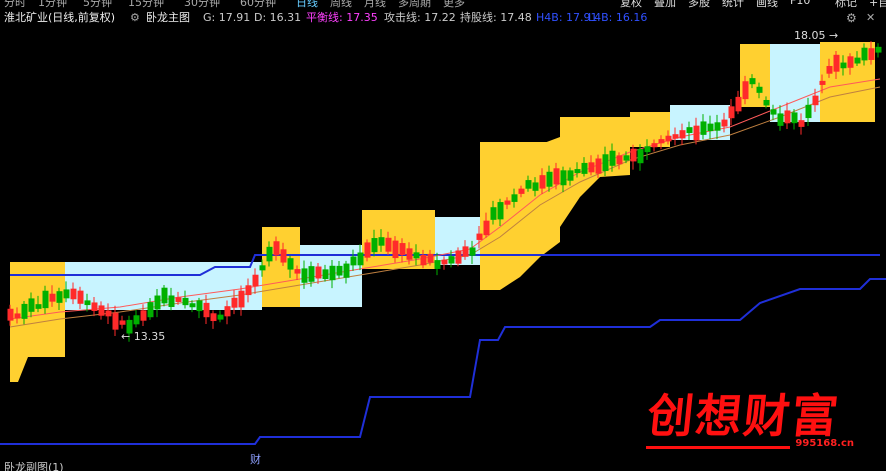 The width and height of the screenshot is (886, 471). What do you see at coordinates (341, 4) in the screenshot?
I see `tab-7: 周线` at bounding box center [341, 4].